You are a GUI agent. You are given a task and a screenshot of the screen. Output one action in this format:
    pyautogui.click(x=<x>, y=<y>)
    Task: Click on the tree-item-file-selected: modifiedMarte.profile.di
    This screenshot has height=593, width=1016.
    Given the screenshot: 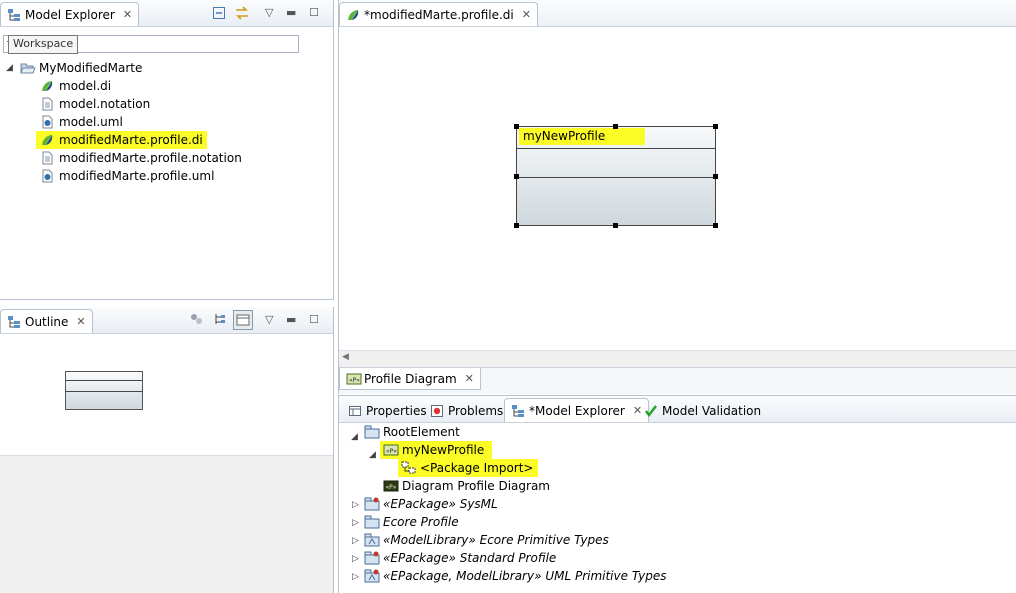 What is the action you would take?
    pyautogui.click(x=121, y=140)
    